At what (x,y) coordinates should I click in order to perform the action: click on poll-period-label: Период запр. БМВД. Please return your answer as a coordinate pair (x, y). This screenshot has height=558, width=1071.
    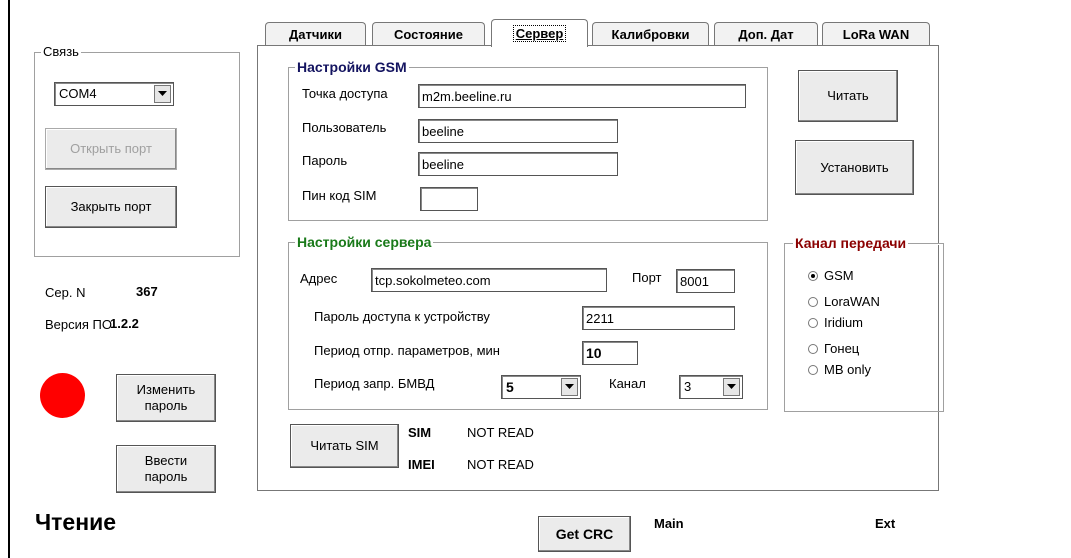
    Looking at the image, I should click on (374, 383).